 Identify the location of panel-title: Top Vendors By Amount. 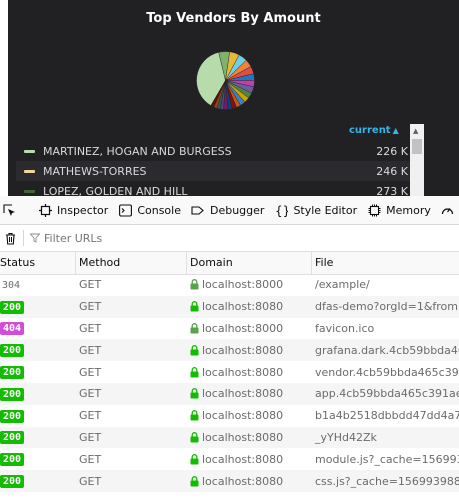
(233, 18).